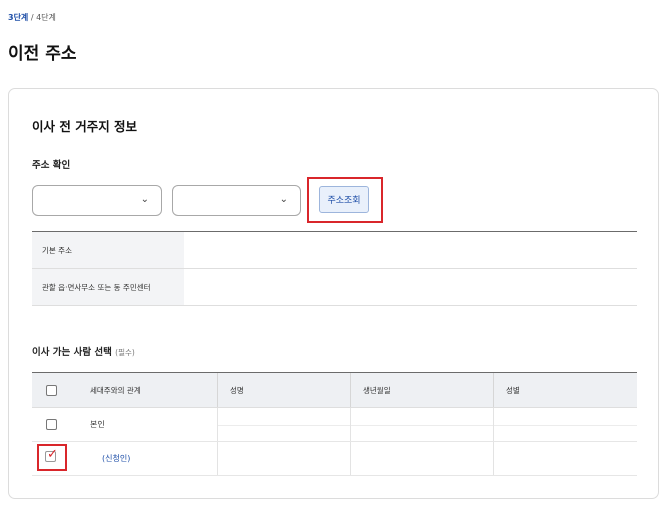 The width and height of the screenshot is (671, 530). I want to click on info-row-office: 관할 읍·면사무소 또는 동 주민센터, so click(334, 287).